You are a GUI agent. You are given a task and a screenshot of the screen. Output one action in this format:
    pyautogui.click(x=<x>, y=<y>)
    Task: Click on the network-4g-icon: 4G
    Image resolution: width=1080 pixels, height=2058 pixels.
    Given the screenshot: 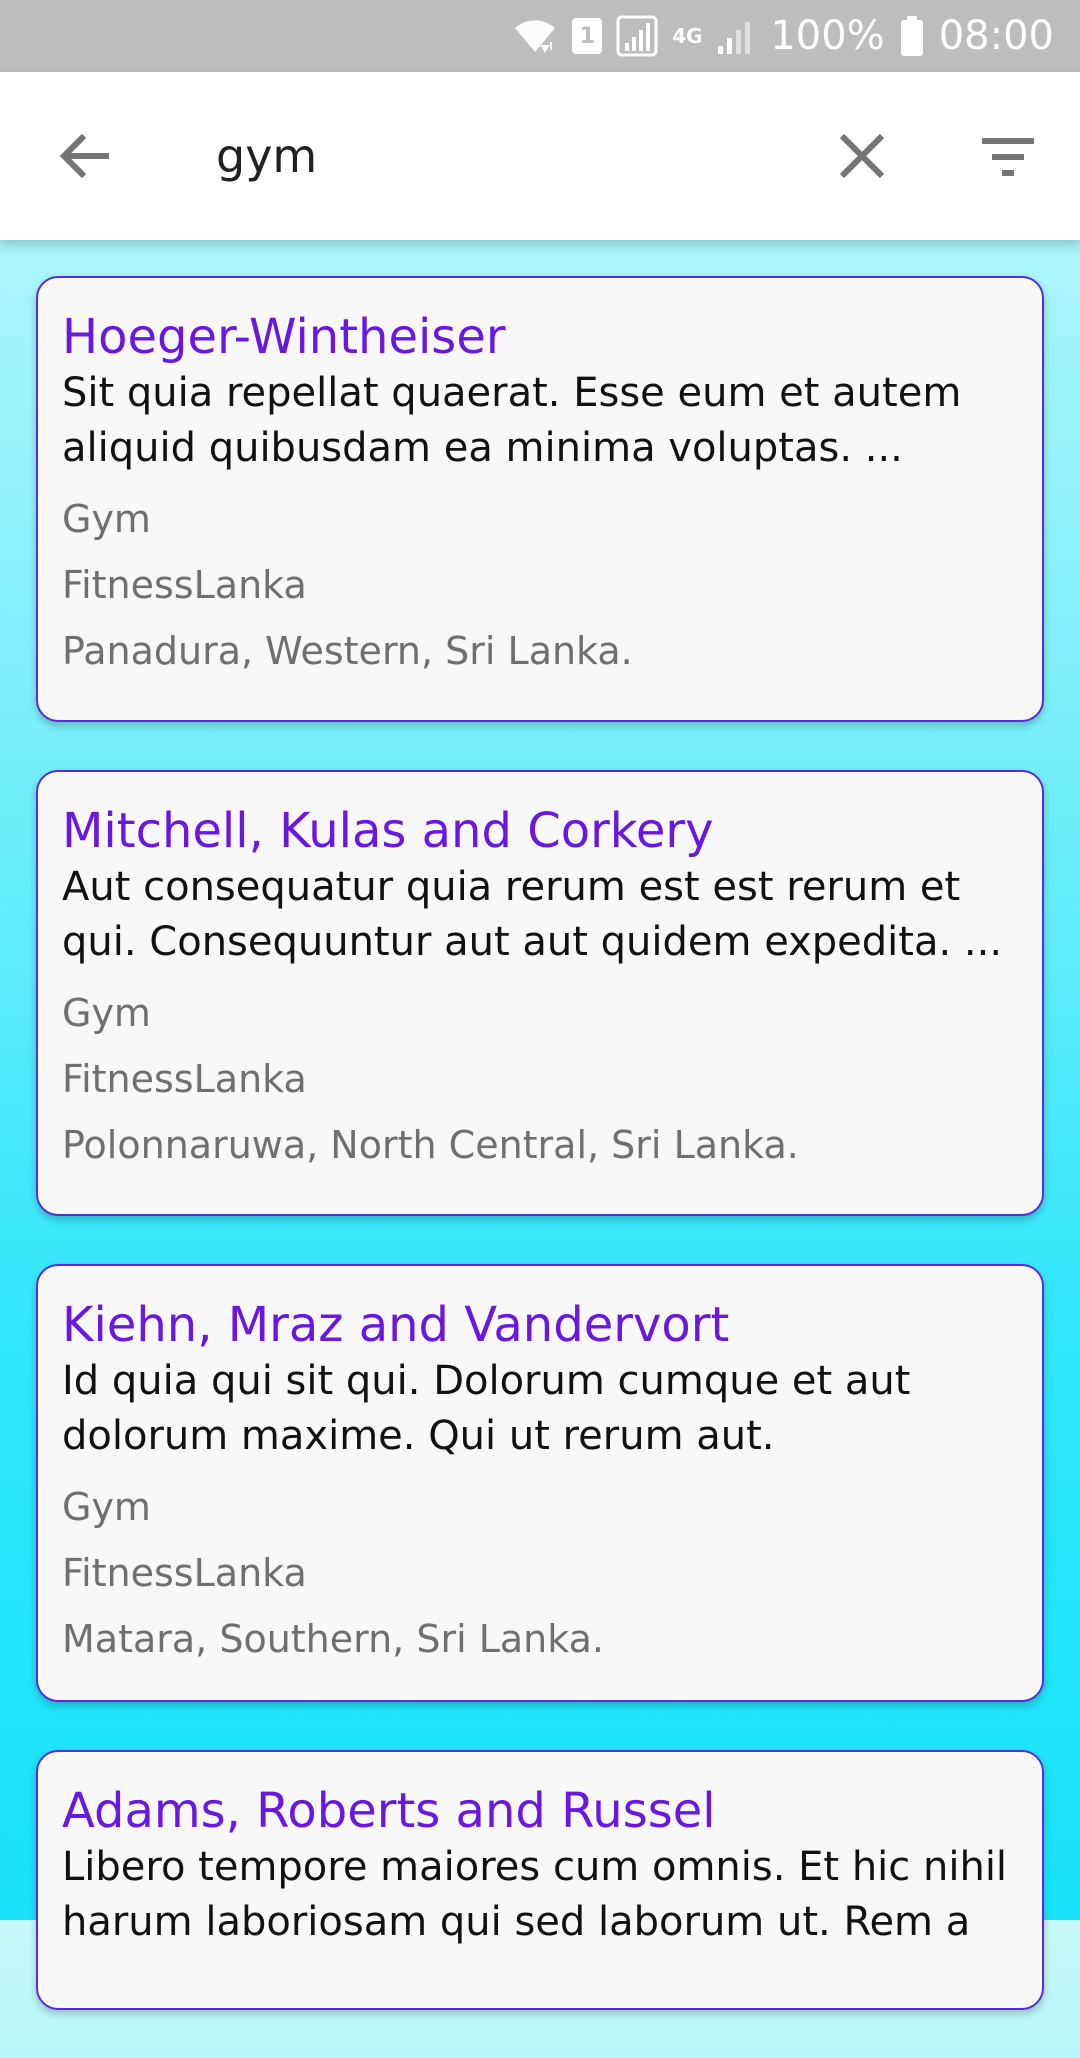 What is the action you would take?
    pyautogui.click(x=687, y=36)
    